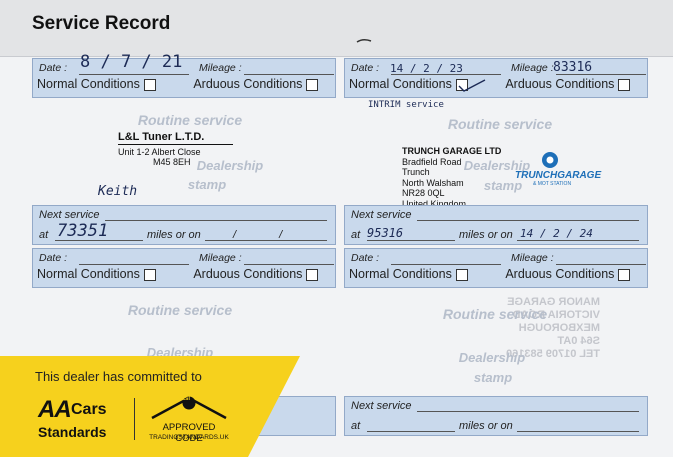  What do you see at coordinates (558, 175) in the screenshot?
I see `trunch-garage-logo-text: TRUNCHGARAGE` at bounding box center [558, 175].